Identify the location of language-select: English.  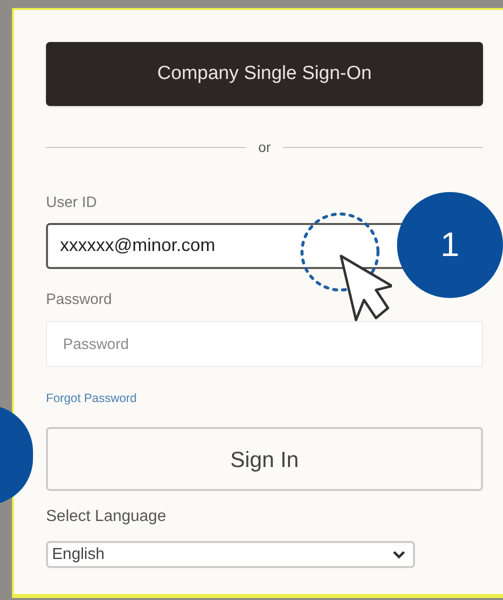
(230, 554).